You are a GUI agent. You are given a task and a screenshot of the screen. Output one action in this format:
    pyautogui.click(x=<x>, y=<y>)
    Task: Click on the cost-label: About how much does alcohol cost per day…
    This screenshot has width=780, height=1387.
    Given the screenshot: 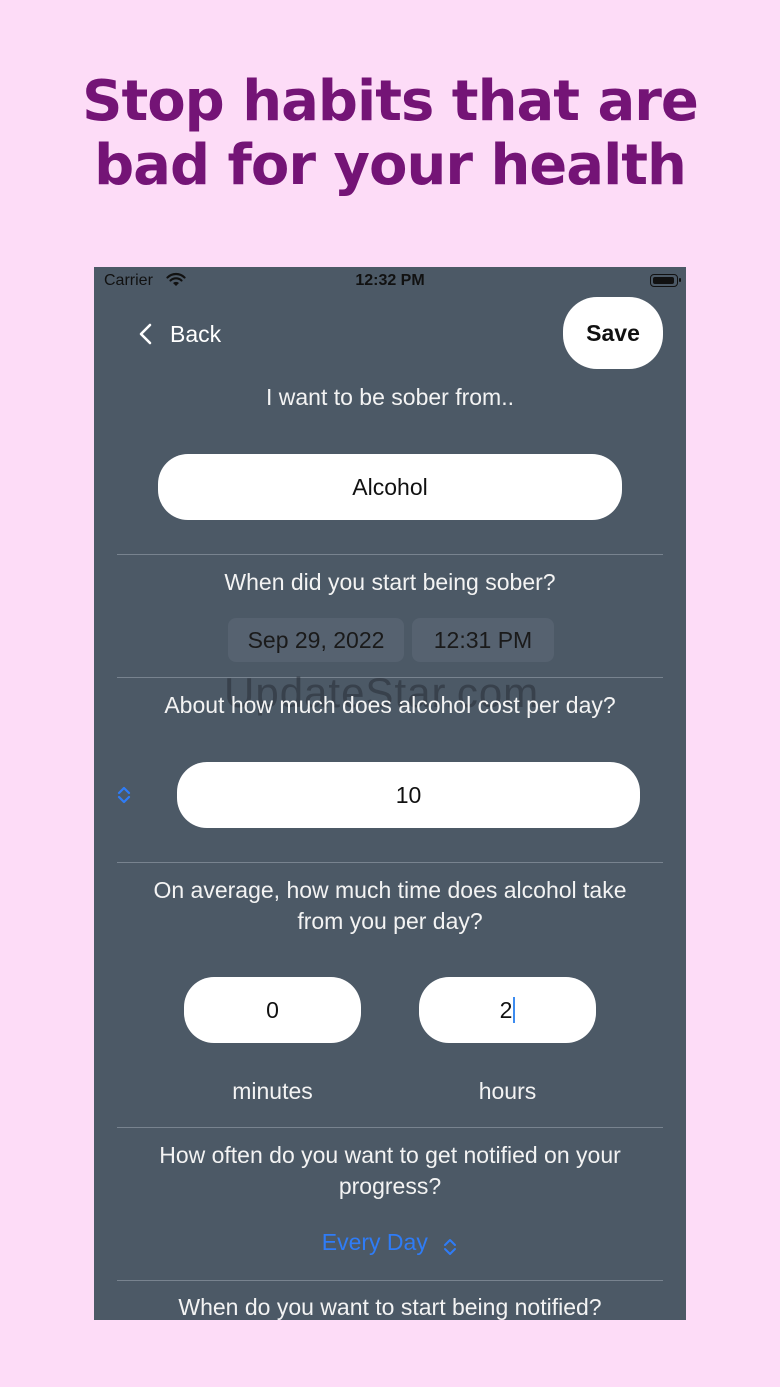 What is the action you would take?
    pyautogui.click(x=390, y=705)
    